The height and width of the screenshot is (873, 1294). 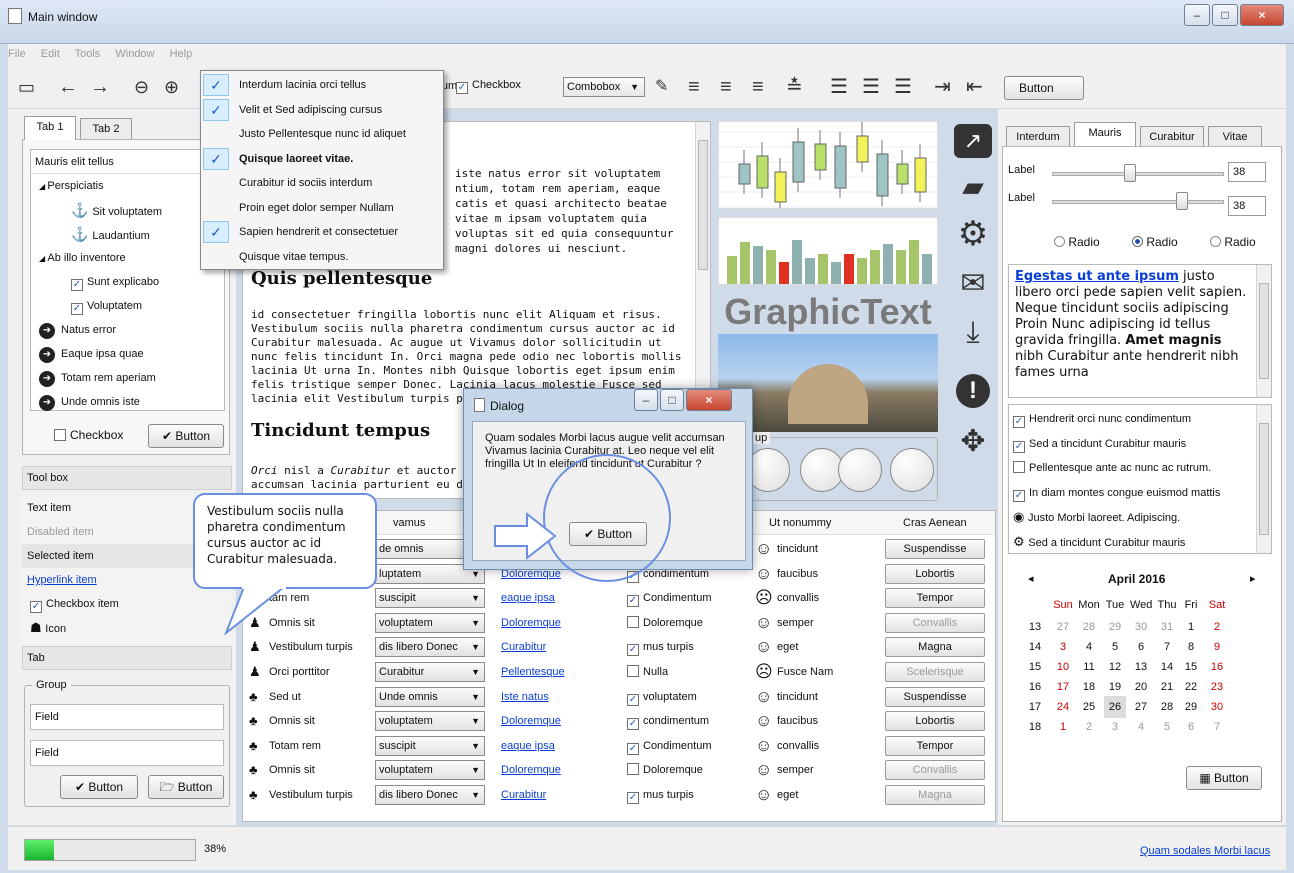 I want to click on radio-3: Radio, so click(x=1233, y=242).